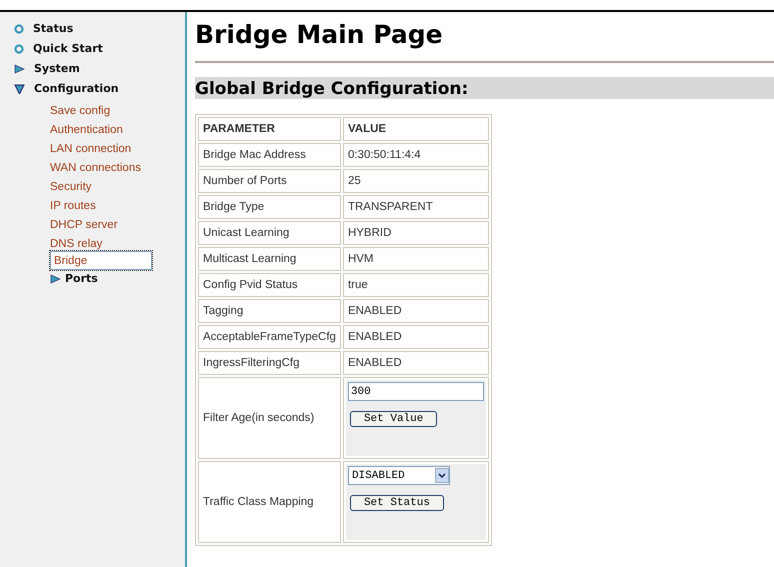 Image resolution: width=774 pixels, height=567 pixels. What do you see at coordinates (415, 259) in the screenshot?
I see `table-cell: HVM` at bounding box center [415, 259].